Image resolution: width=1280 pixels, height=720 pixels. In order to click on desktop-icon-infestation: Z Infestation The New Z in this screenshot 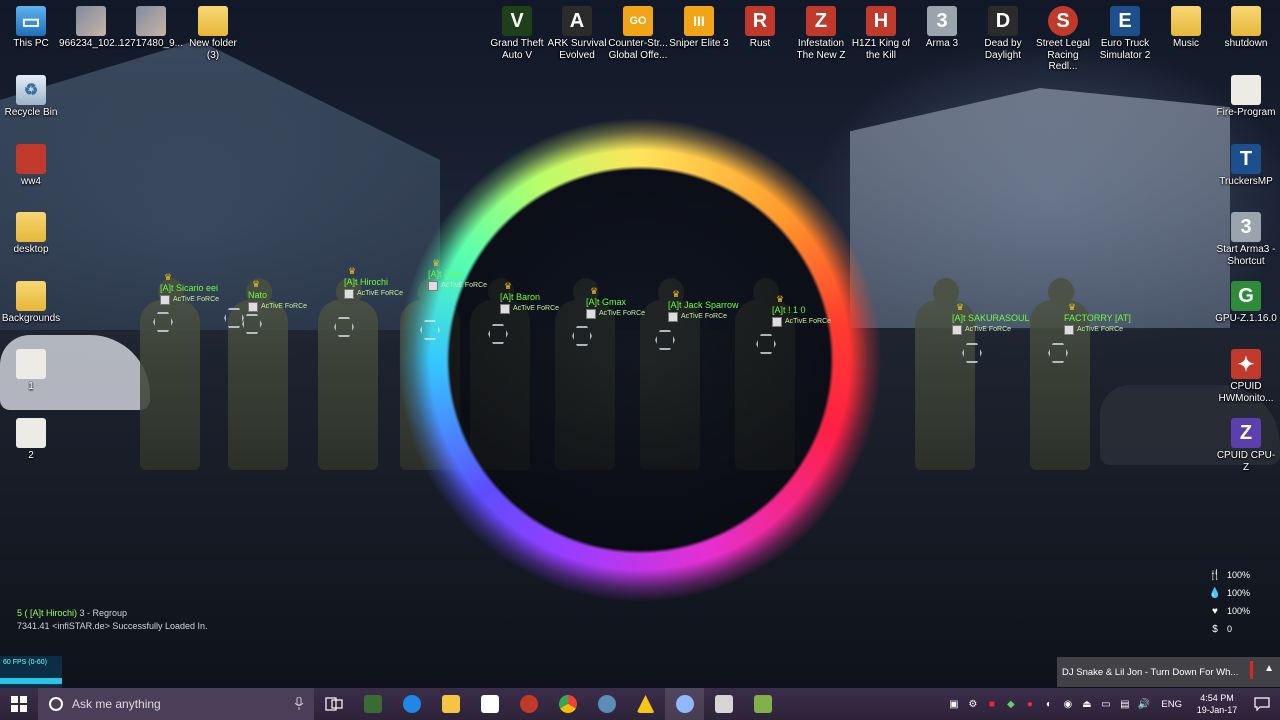, I will do `click(821, 33)`.